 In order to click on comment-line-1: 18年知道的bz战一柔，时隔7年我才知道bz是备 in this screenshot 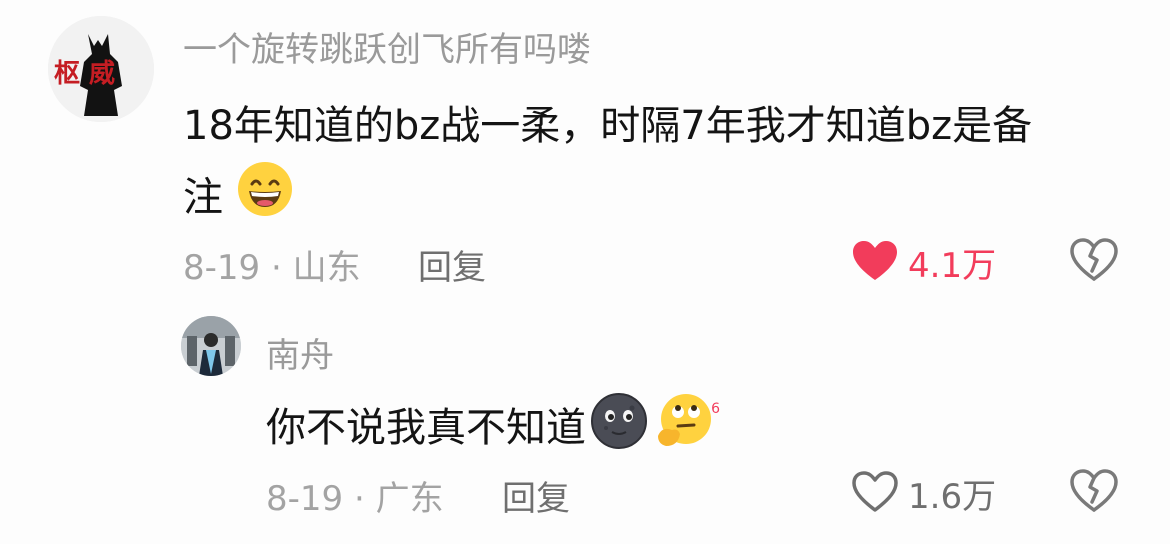, I will do `click(608, 126)`.